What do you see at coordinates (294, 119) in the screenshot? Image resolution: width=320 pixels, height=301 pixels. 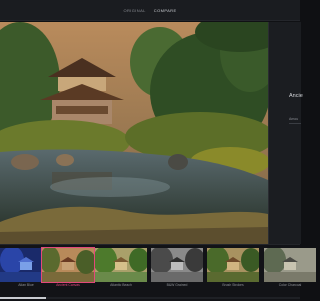 I see `amount-label: Amou` at bounding box center [294, 119].